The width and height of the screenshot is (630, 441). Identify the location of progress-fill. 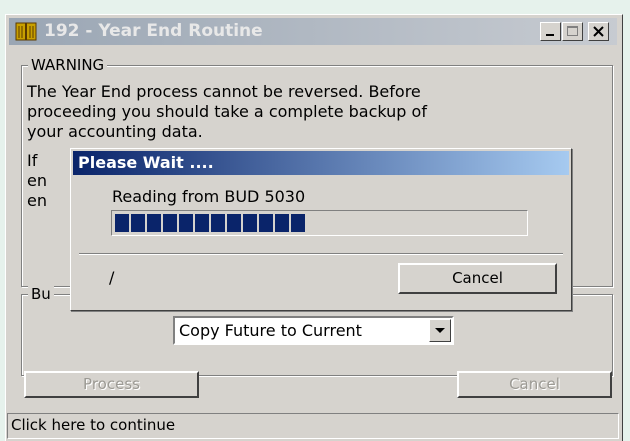
(211, 223).